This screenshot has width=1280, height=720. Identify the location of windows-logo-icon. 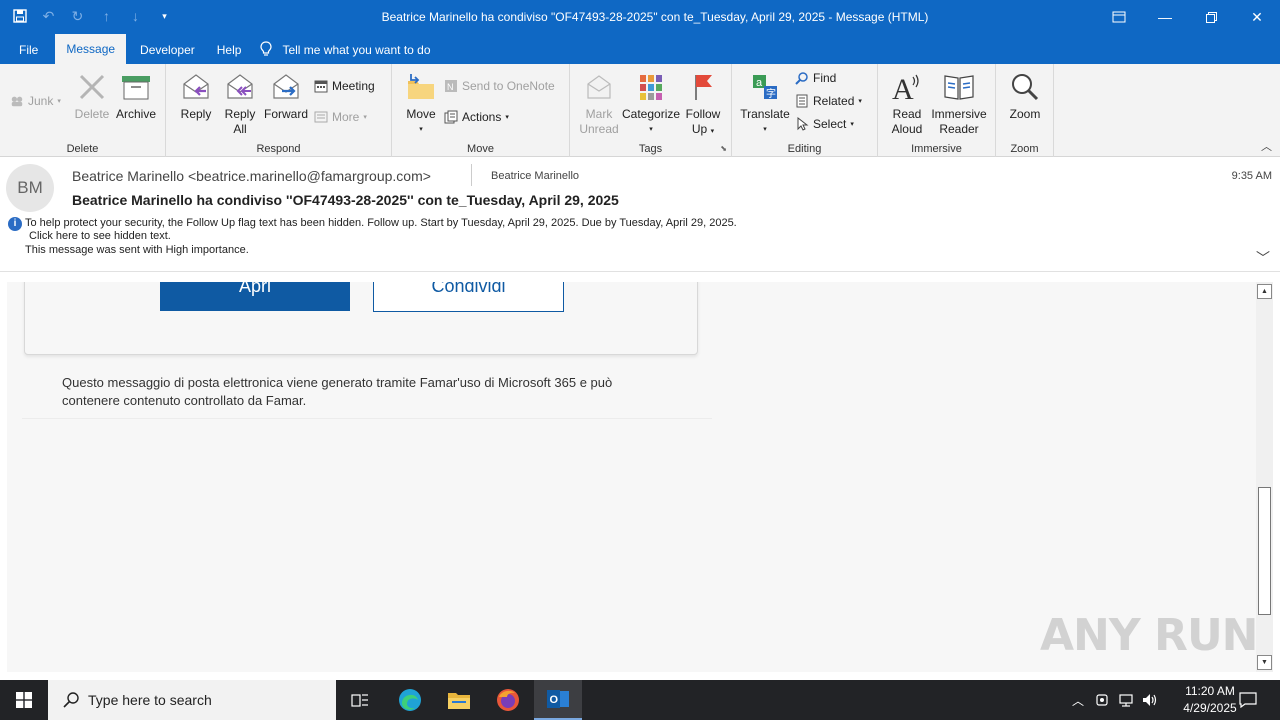
(24, 700).